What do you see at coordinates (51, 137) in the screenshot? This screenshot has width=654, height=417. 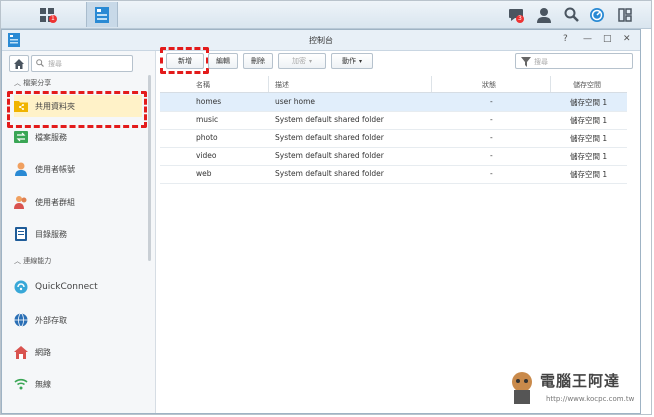 I see `sidebar-item-label: 檔案服務` at bounding box center [51, 137].